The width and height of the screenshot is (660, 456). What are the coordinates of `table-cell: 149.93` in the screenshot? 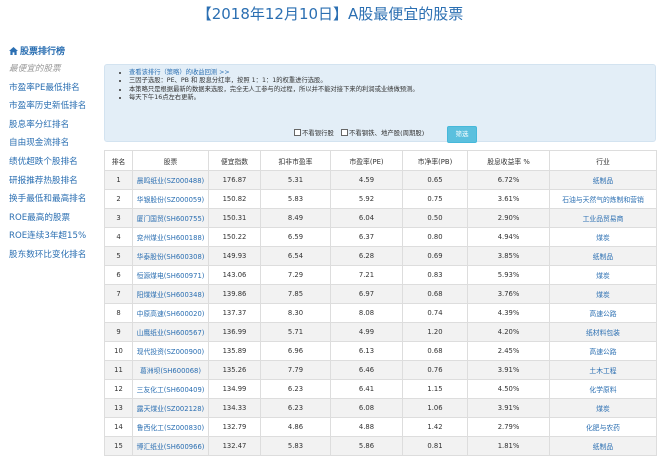 It's located at (234, 256).